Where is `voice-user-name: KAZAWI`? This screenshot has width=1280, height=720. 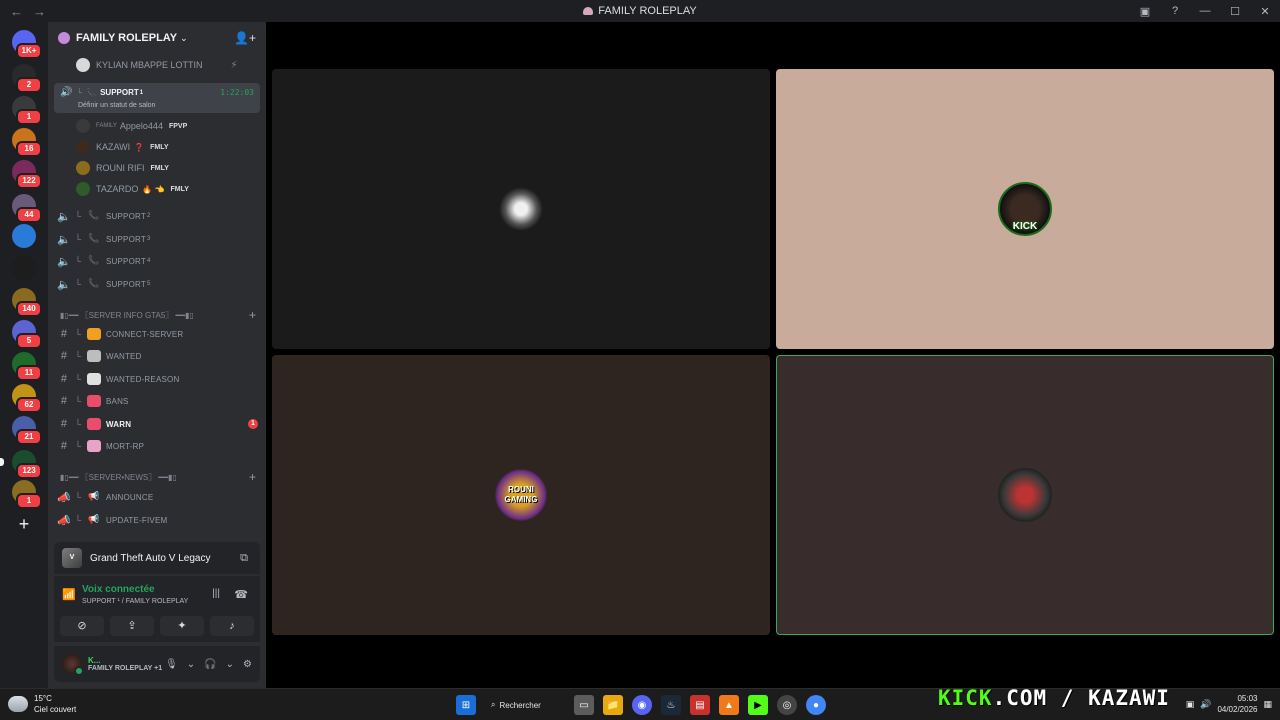
voice-user-name: KAZAWI is located at coordinates (113, 147).